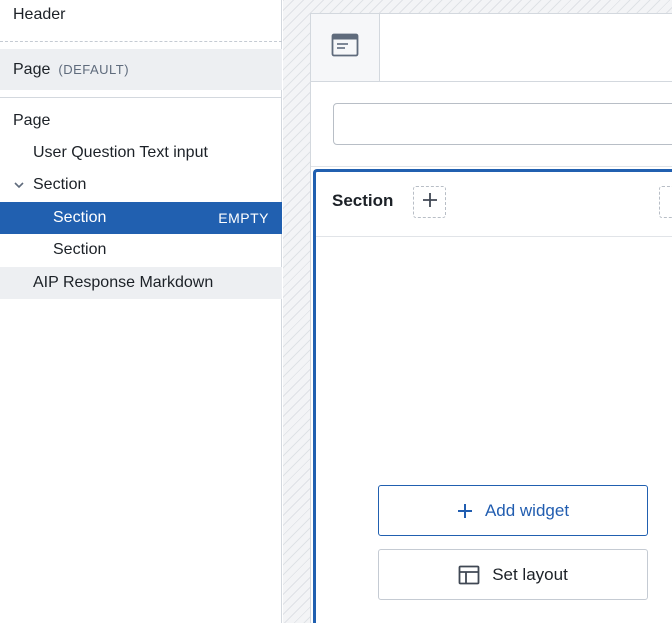 The image size is (672, 623). I want to click on tree-item-section-child: Section, so click(141, 250).